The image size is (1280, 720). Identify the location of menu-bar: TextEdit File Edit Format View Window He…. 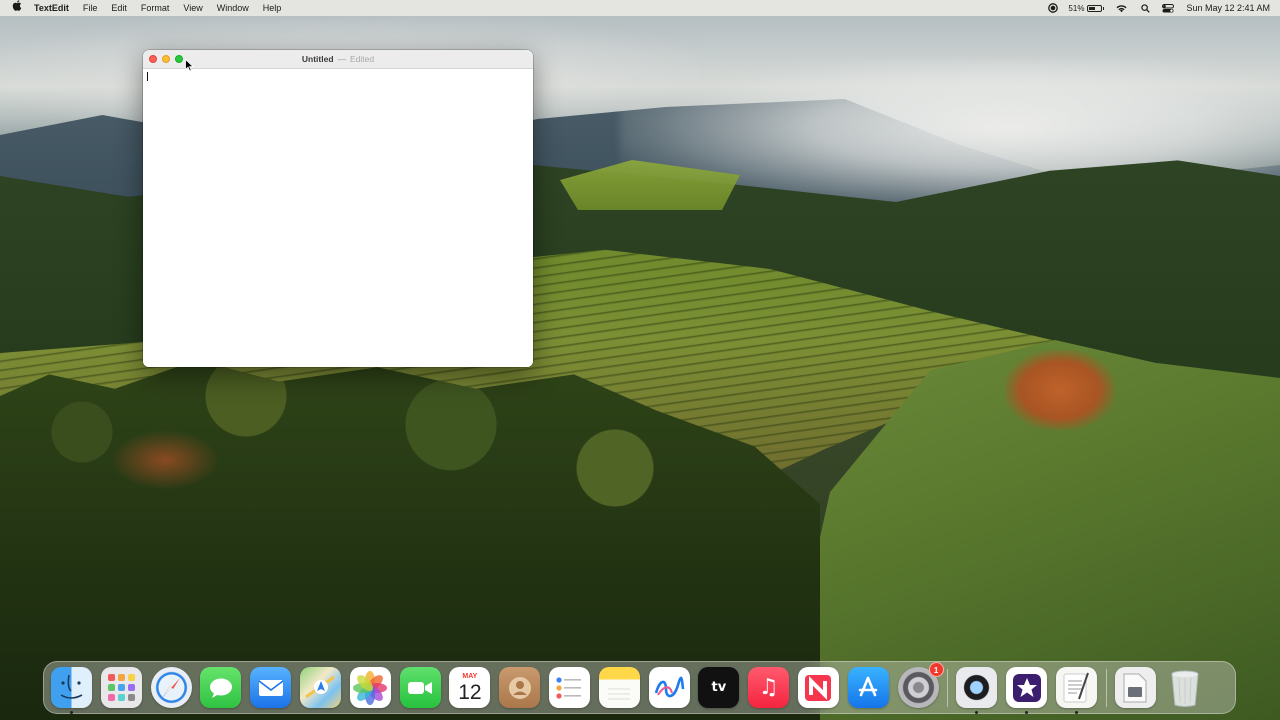
(640, 8).